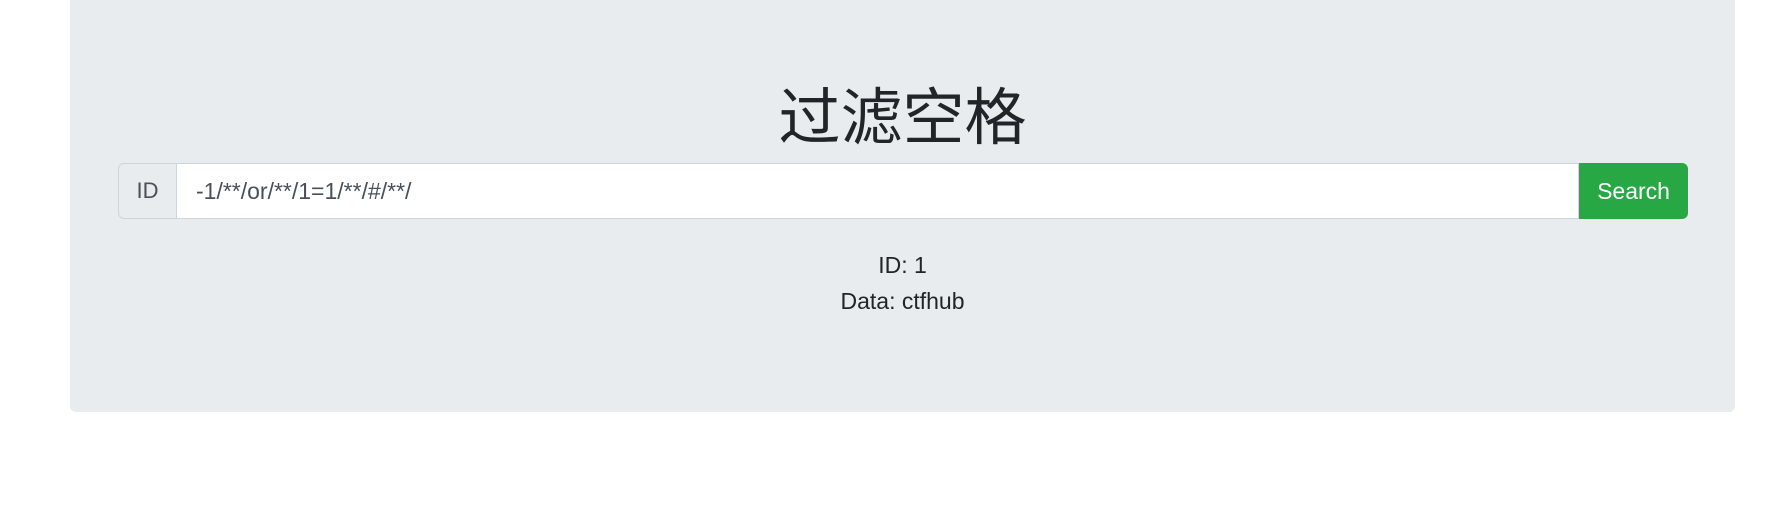  I want to click on id-prepend-label: ID, so click(147, 191).